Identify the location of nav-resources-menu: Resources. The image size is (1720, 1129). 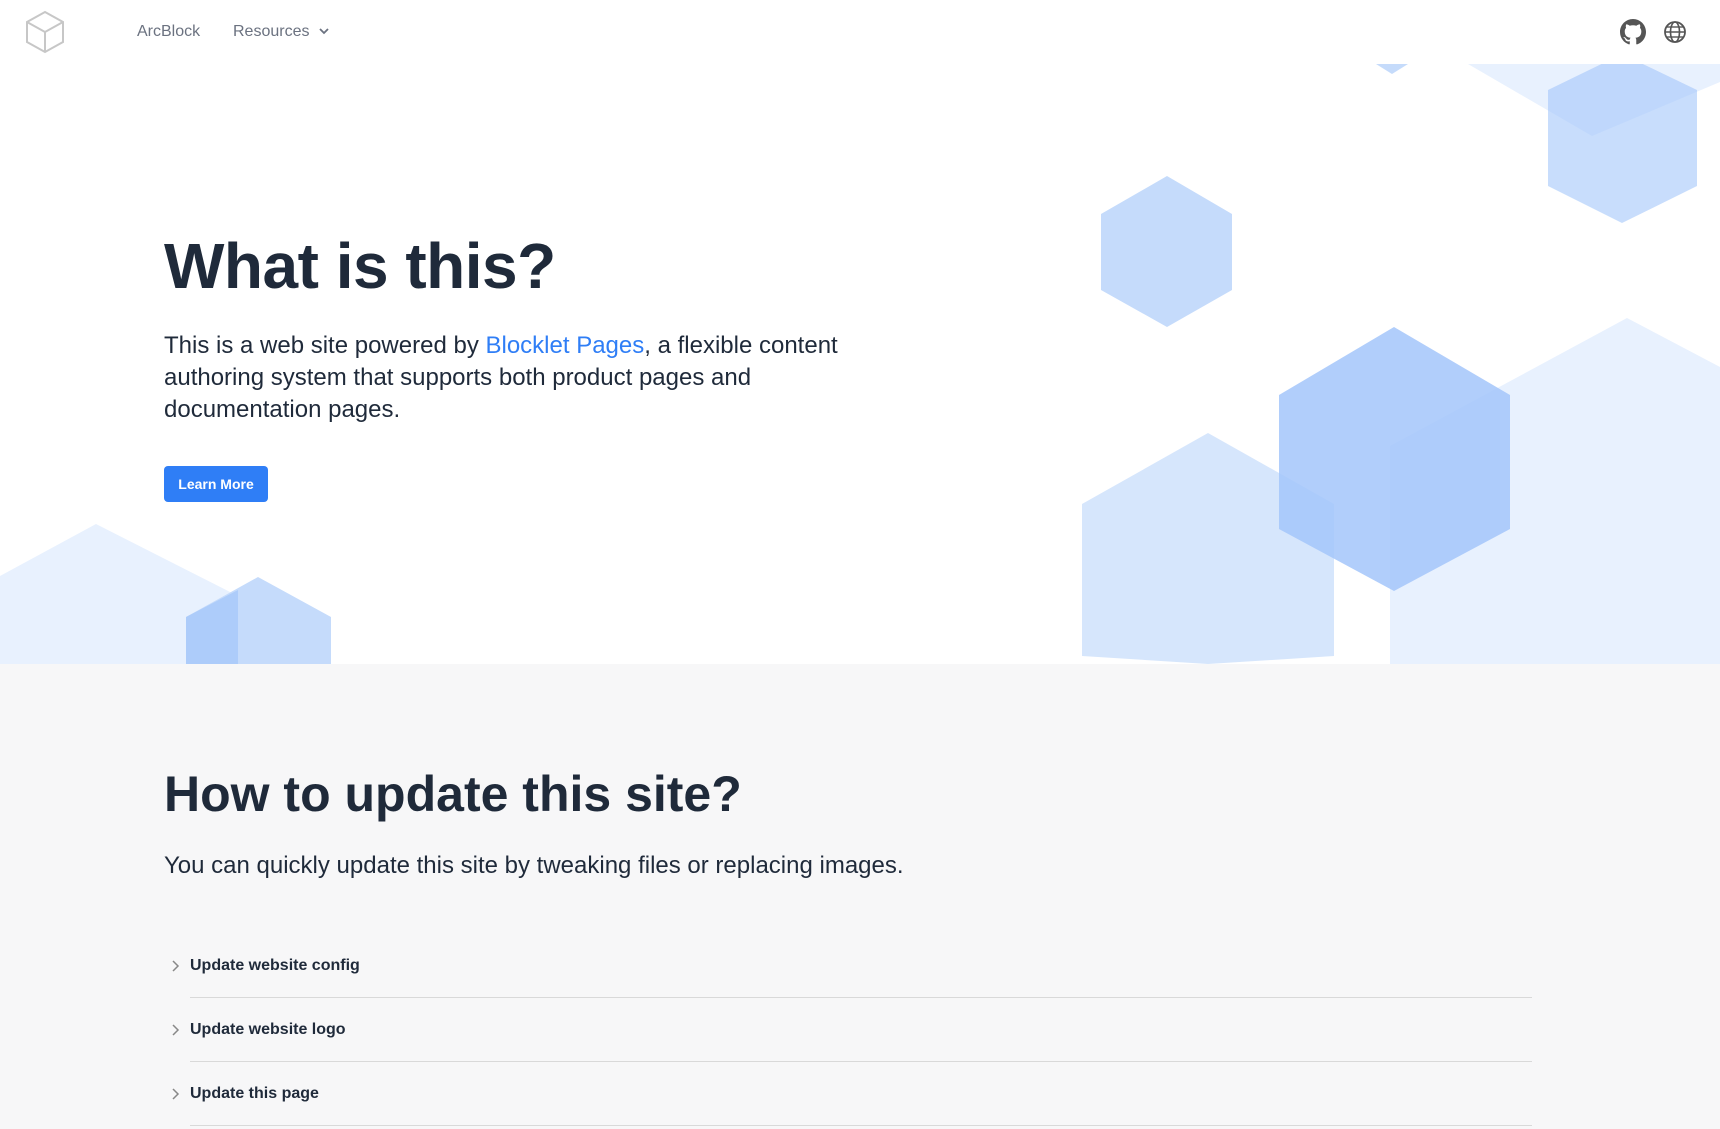
(271, 32).